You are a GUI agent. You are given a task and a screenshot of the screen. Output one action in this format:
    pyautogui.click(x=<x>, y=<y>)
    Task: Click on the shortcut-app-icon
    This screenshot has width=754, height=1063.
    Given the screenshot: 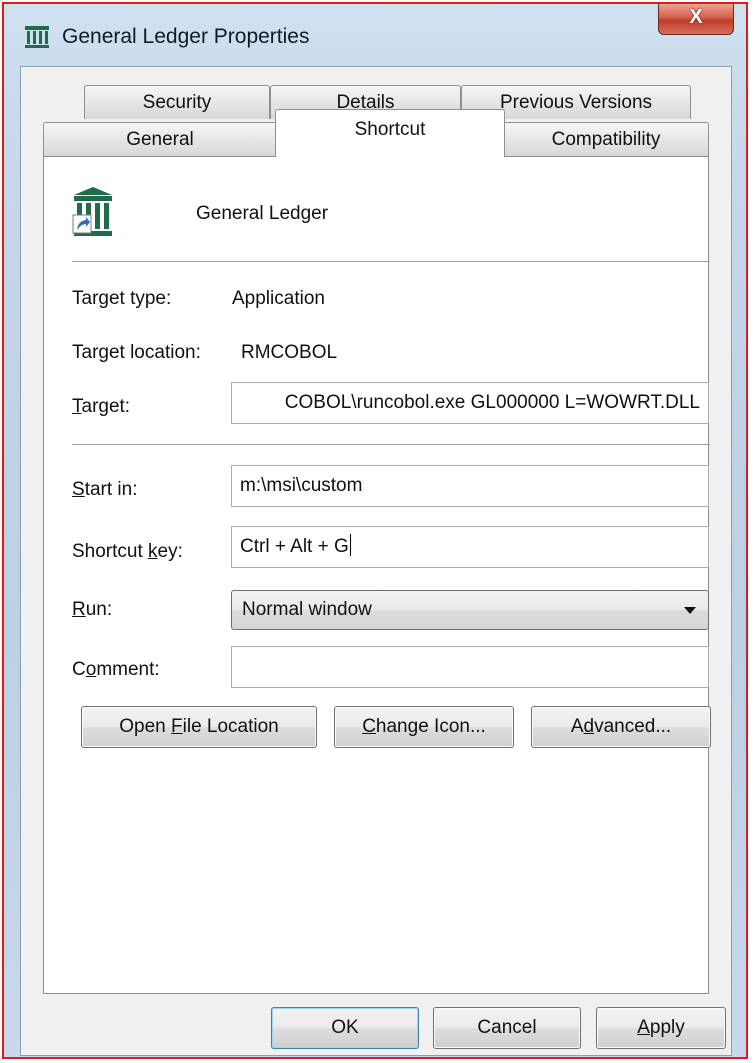 What is the action you would take?
    pyautogui.click(x=92, y=211)
    